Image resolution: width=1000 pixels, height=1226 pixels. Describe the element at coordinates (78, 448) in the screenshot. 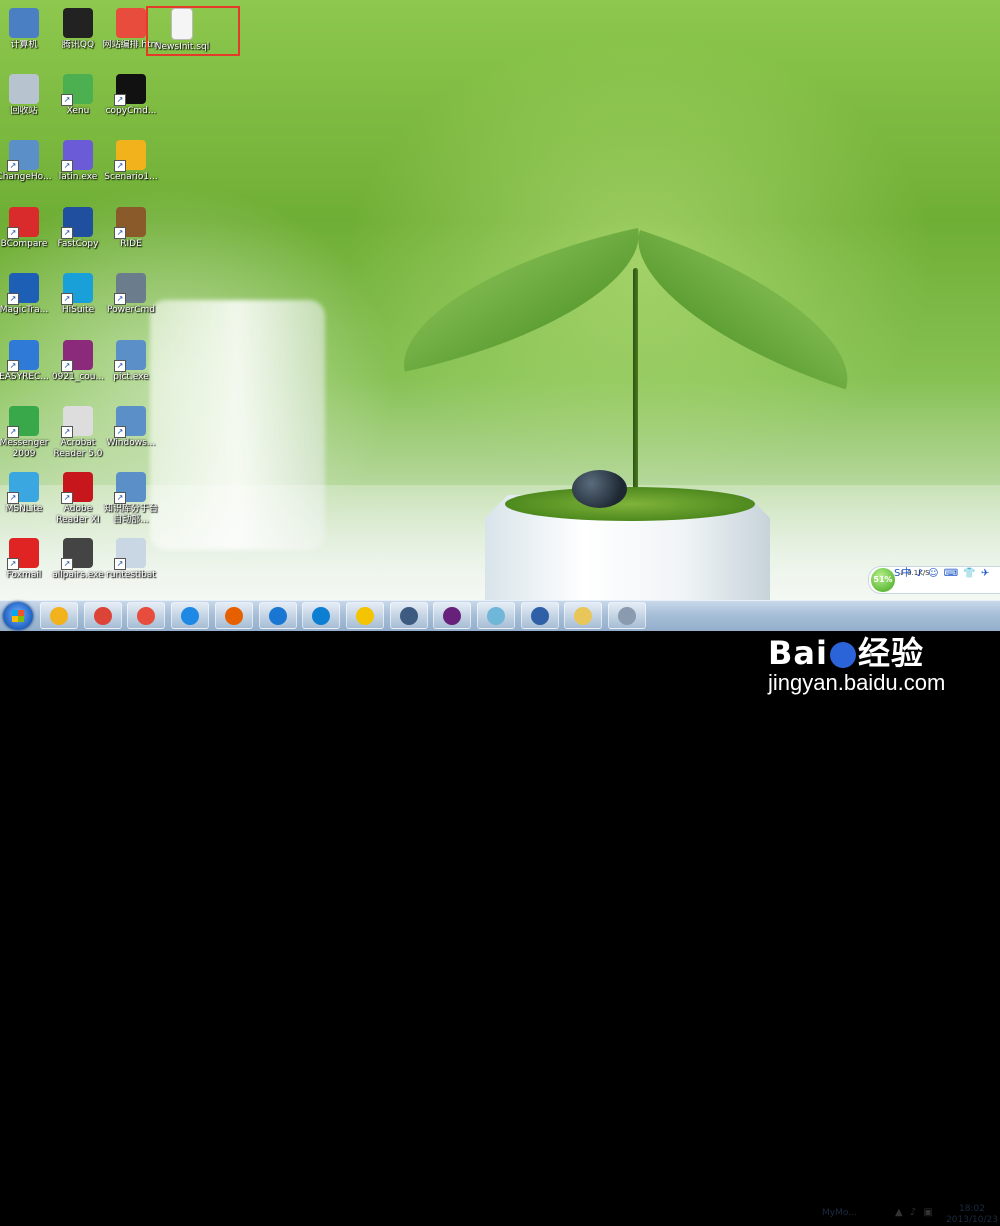

I see `desktop-icon-label: Acrobat Reader 5.0` at that location.